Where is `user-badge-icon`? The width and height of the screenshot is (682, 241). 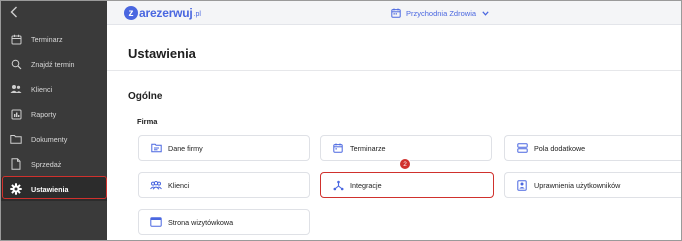
user-badge-icon is located at coordinates (522, 185).